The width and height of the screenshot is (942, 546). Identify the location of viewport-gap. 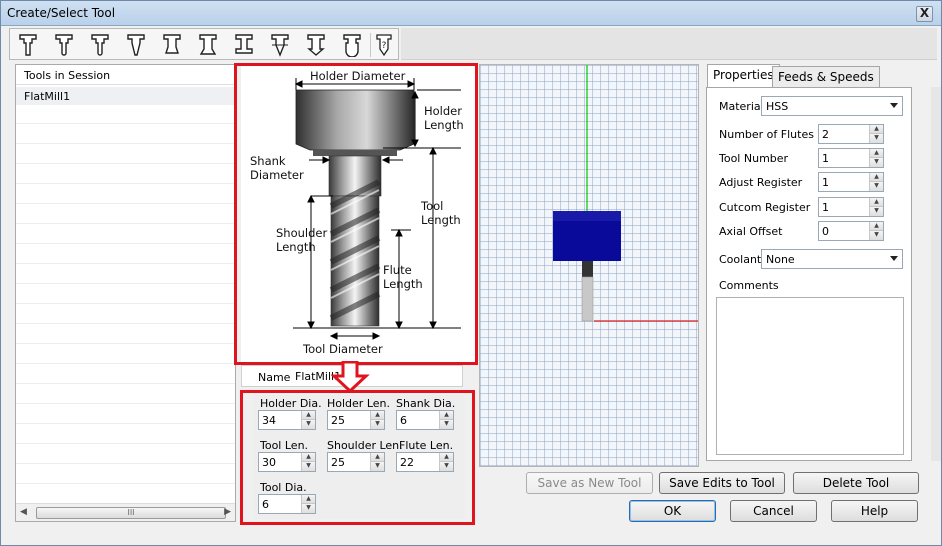
(702, 265).